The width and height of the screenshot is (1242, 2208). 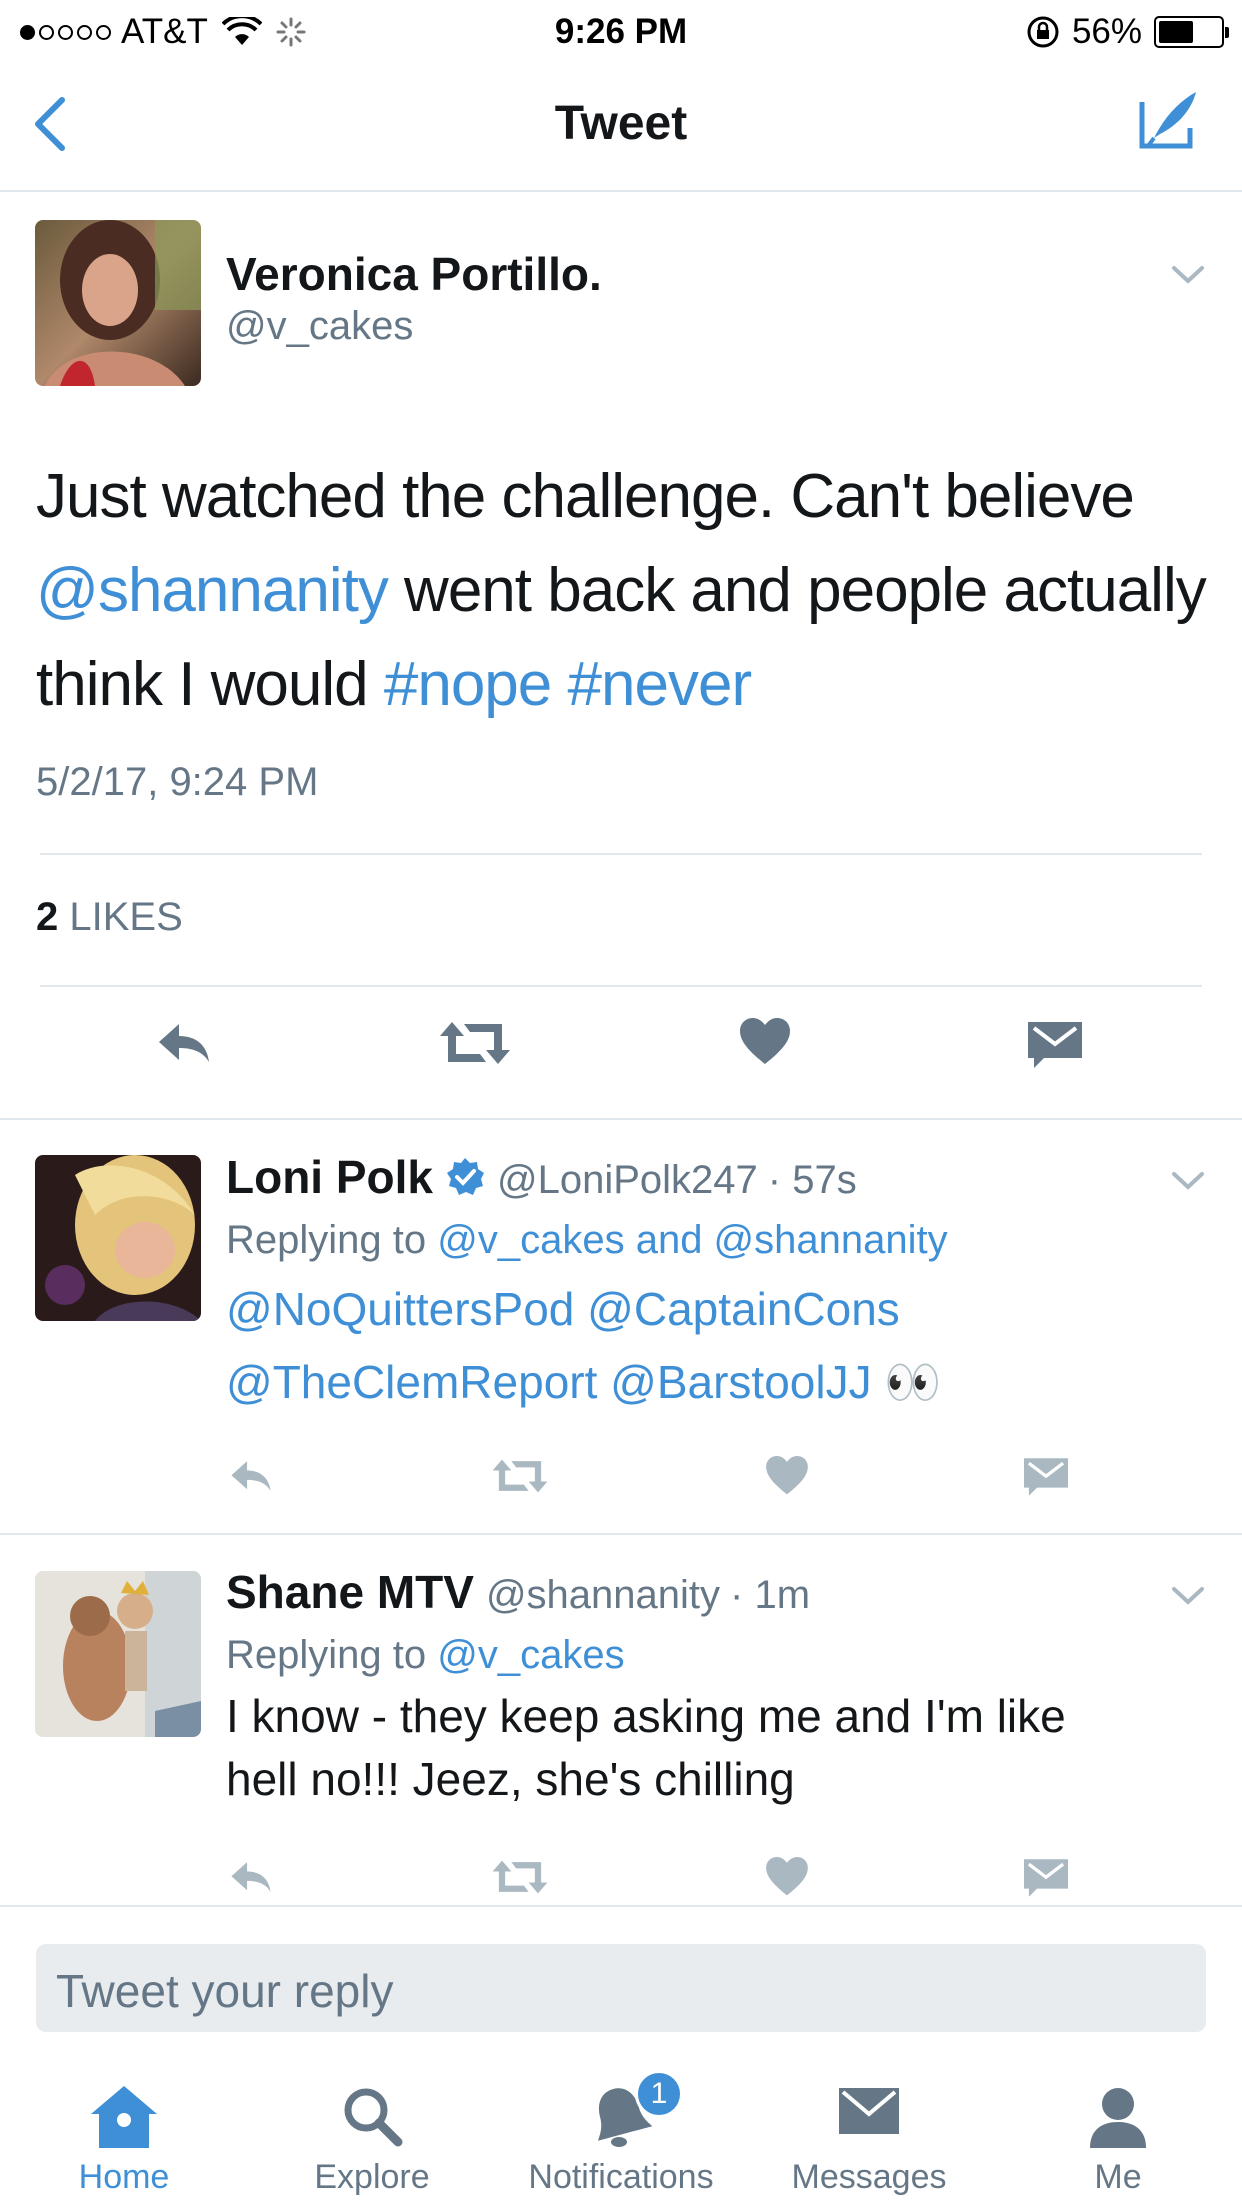 What do you see at coordinates (465, 1177) in the screenshot?
I see `verified-badge-icon` at bounding box center [465, 1177].